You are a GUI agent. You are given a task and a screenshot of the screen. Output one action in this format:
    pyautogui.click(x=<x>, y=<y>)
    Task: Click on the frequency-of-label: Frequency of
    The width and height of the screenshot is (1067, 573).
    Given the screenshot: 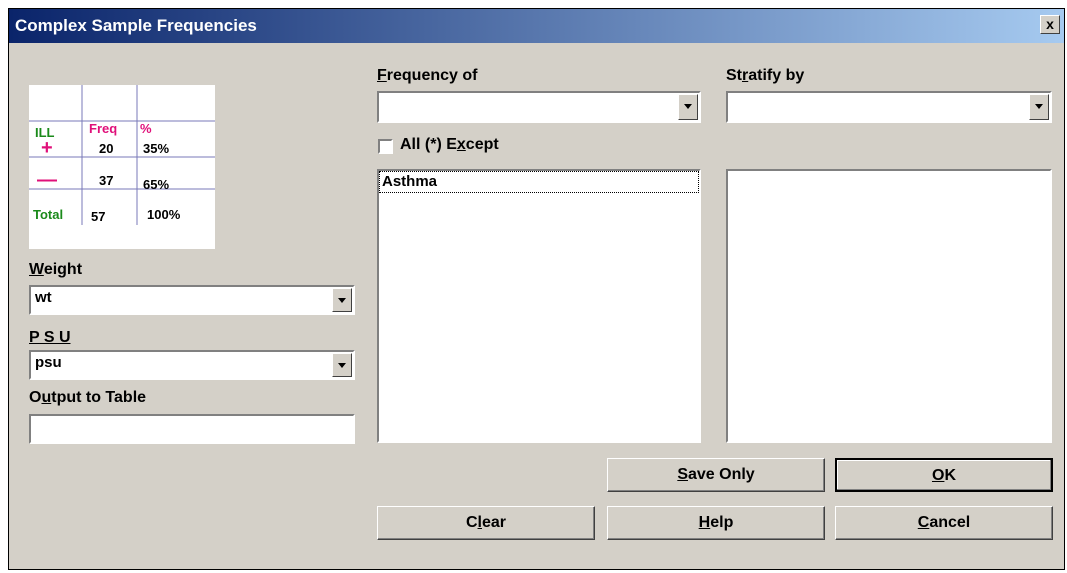 What is the action you would take?
    pyautogui.click(x=427, y=75)
    